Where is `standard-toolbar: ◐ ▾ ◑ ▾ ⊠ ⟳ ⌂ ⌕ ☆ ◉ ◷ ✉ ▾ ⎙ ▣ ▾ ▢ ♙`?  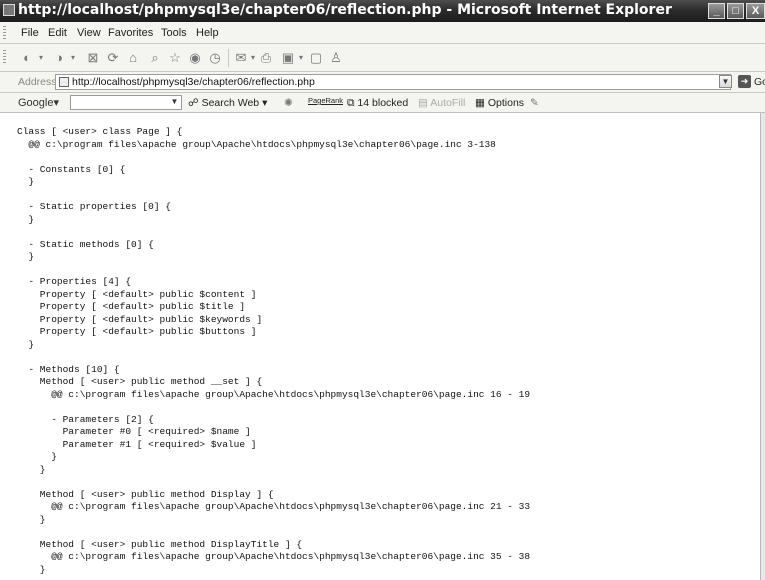 standard-toolbar: ◐ ▾ ◑ ▾ ⊠ ⟳ ⌂ ⌕ ☆ ◉ ◷ ✉ ▾ ⎙ ▣ ▾ ▢ ♙ is located at coordinates (382, 58).